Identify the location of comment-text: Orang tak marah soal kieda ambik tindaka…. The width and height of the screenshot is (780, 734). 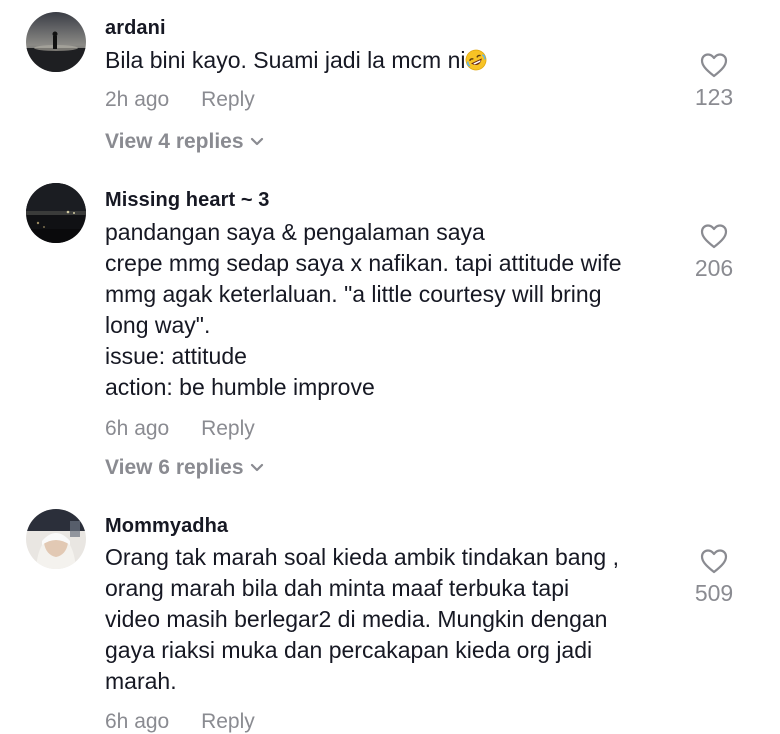
(362, 619).